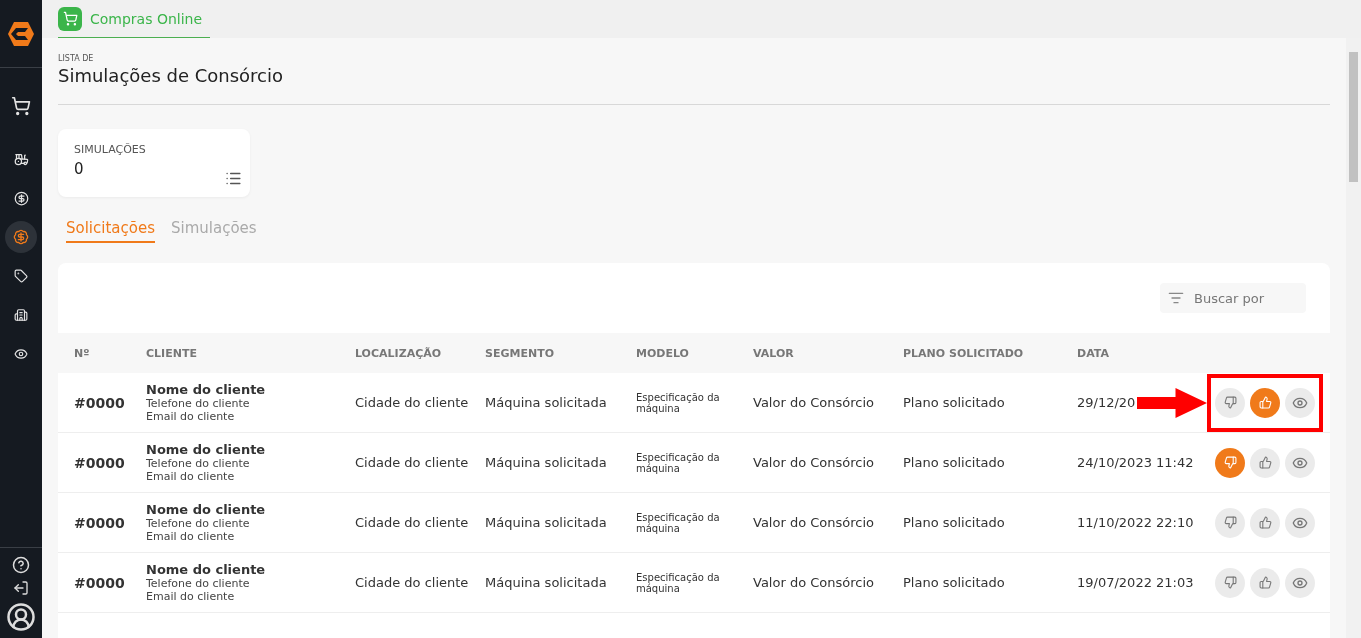  What do you see at coordinates (21, 354) in the screenshot?
I see `eye-icon` at bounding box center [21, 354].